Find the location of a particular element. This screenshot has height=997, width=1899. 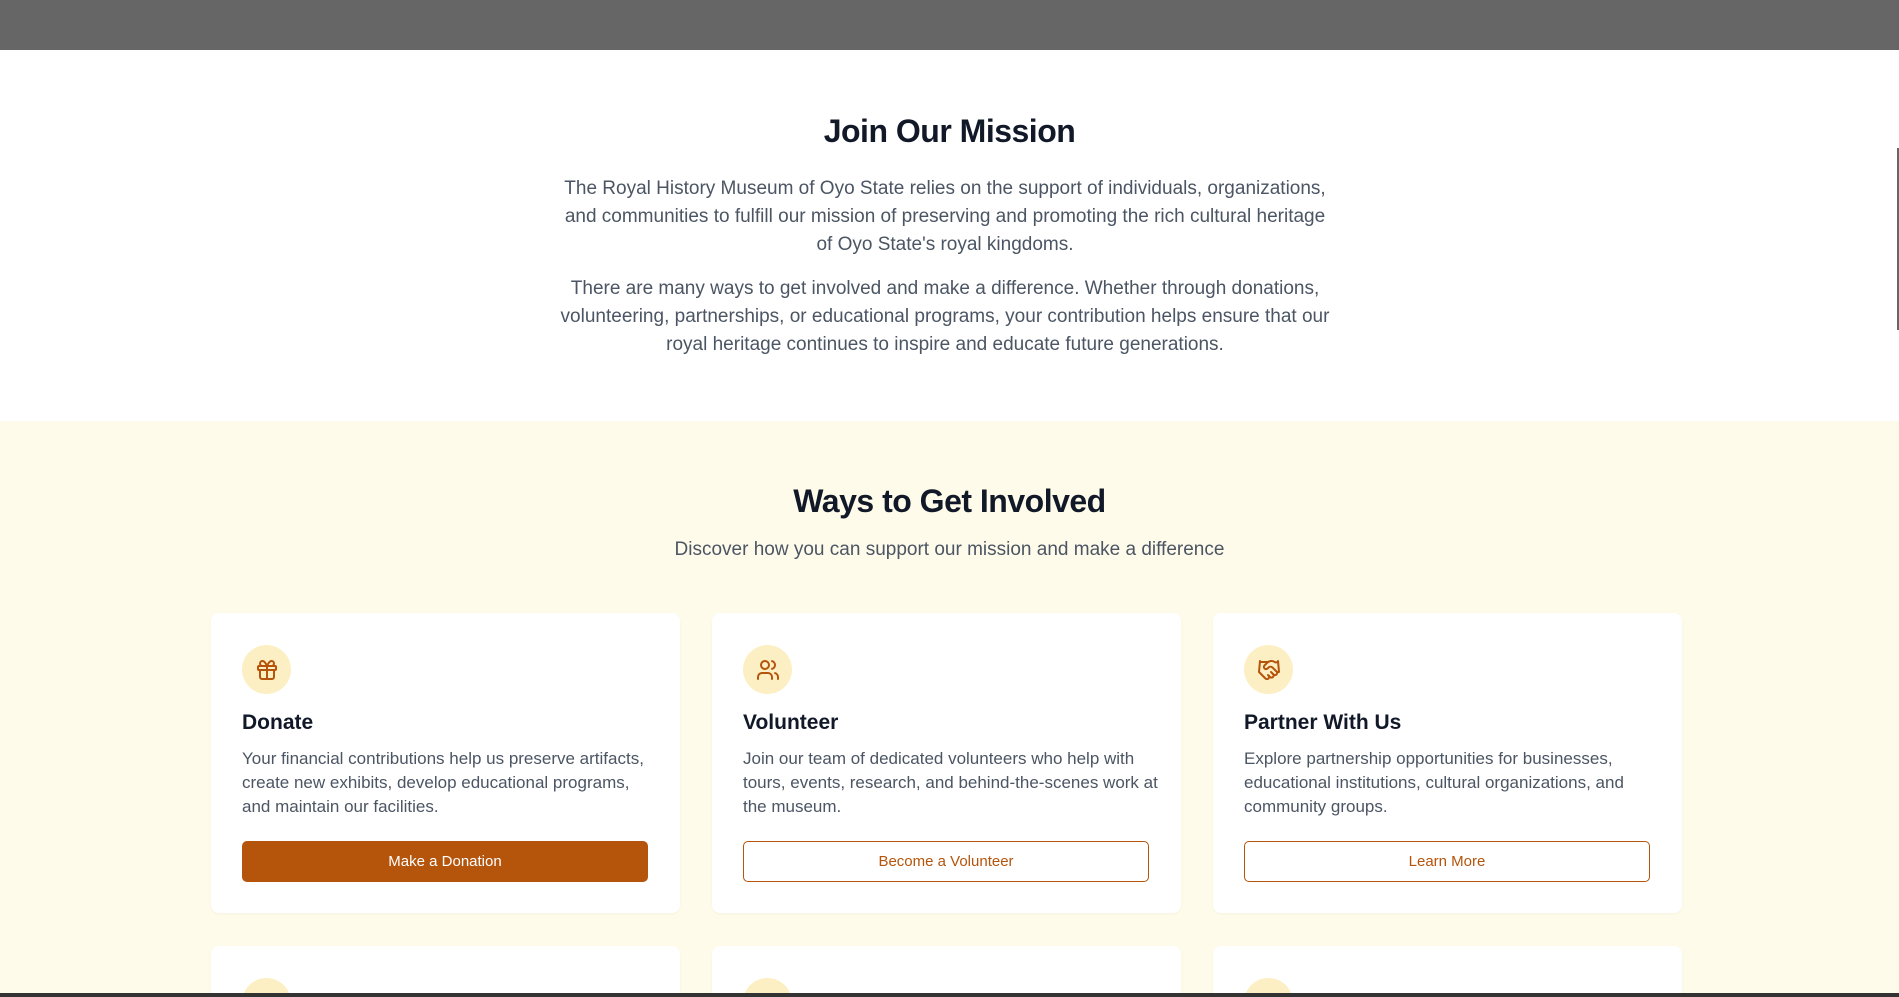

gift-icon is located at coordinates (266, 669).